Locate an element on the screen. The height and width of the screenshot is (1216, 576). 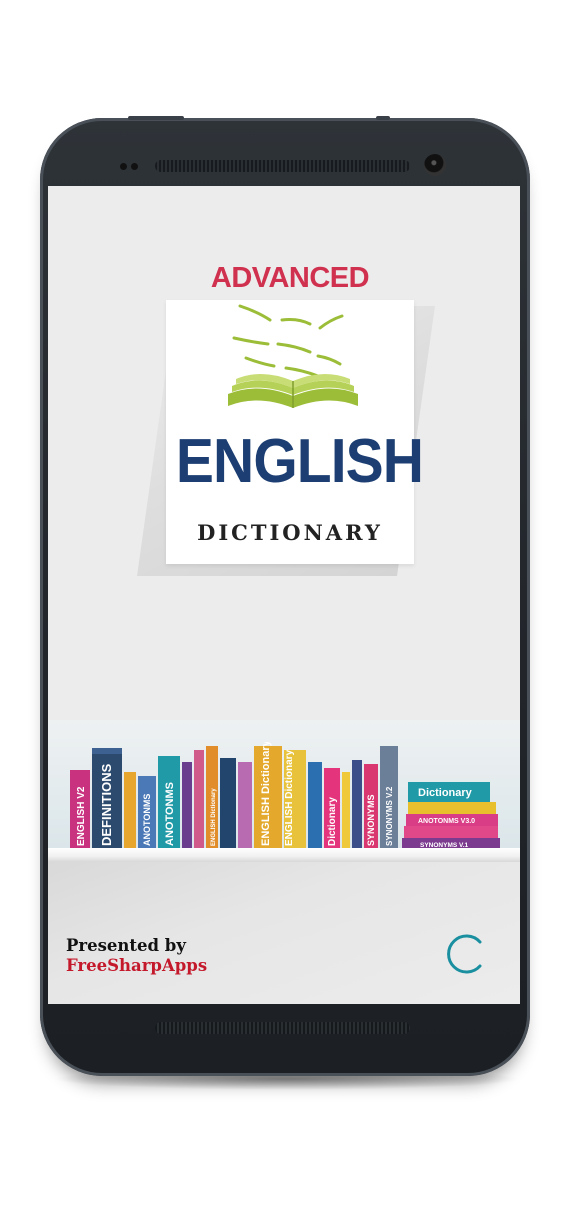
light-sensor is located at coordinates (134, 166).